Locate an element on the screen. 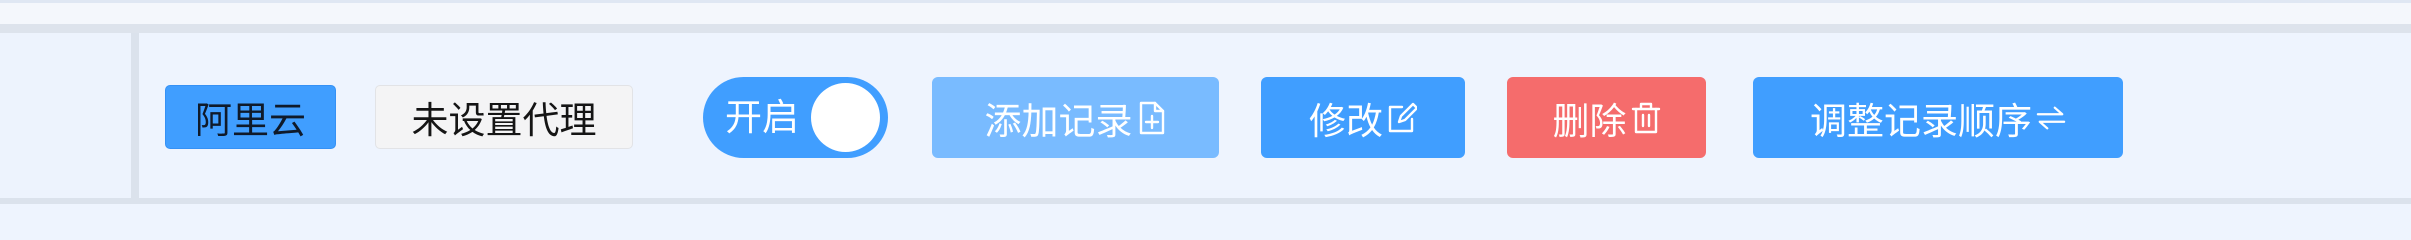 The width and height of the screenshot is (2411, 240). reorder-label: 调整记录顺序 is located at coordinates (1921, 121).